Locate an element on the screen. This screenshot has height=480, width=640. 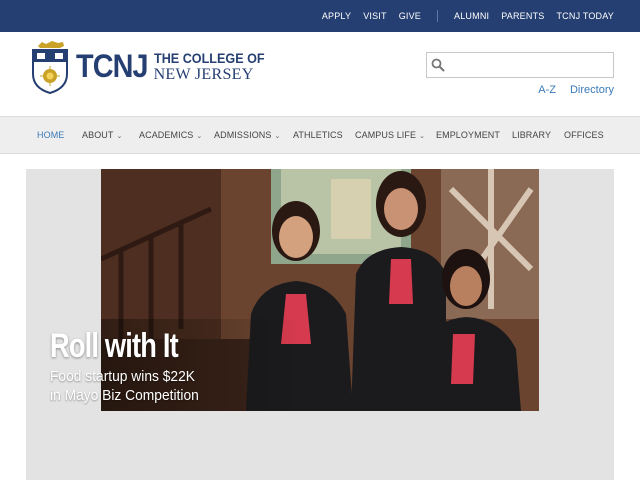
nav-academics: ACADEMICS ⌄ is located at coordinates (170, 135).